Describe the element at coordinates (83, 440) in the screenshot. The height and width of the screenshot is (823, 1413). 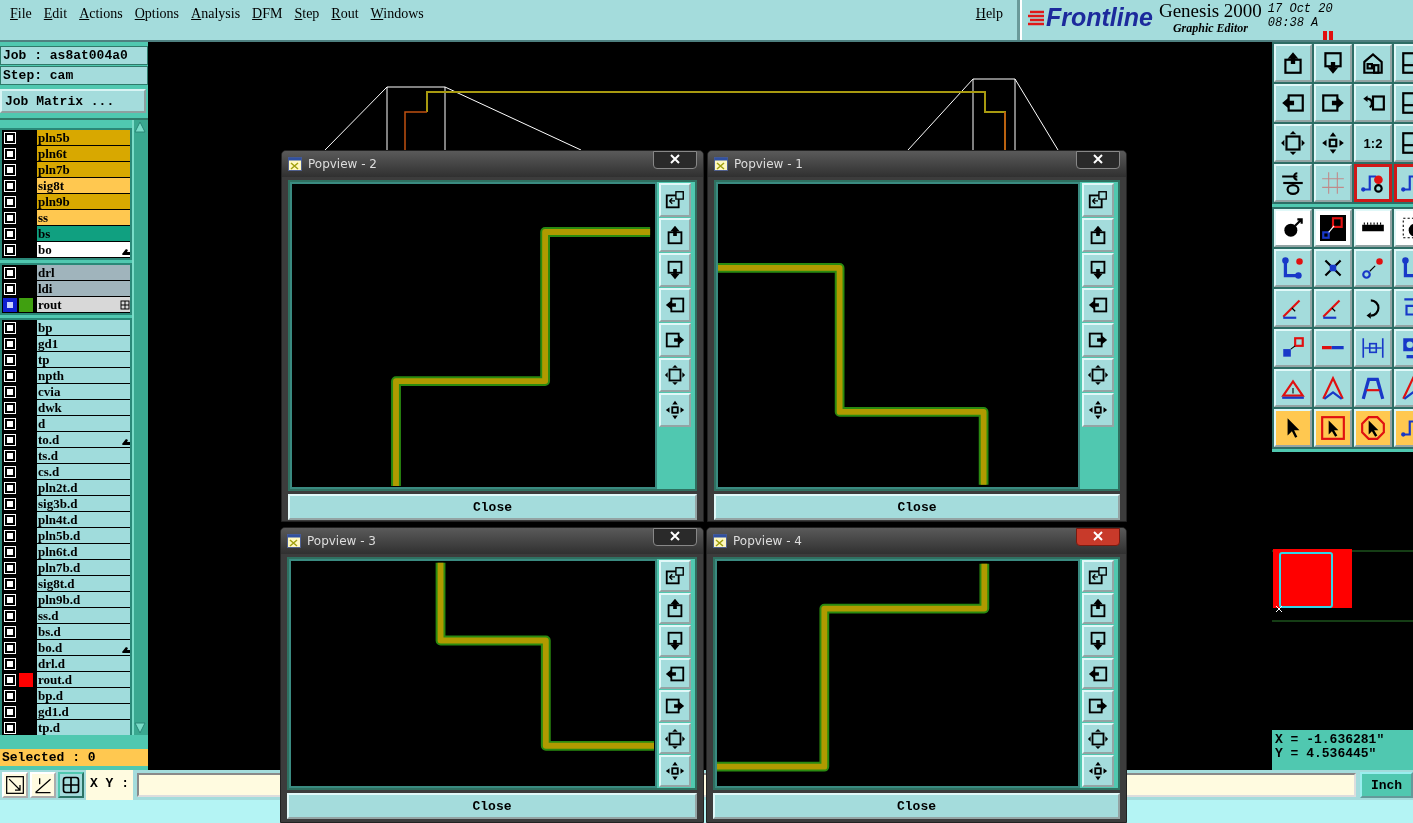
I see `layer-name-field: to.d` at that location.